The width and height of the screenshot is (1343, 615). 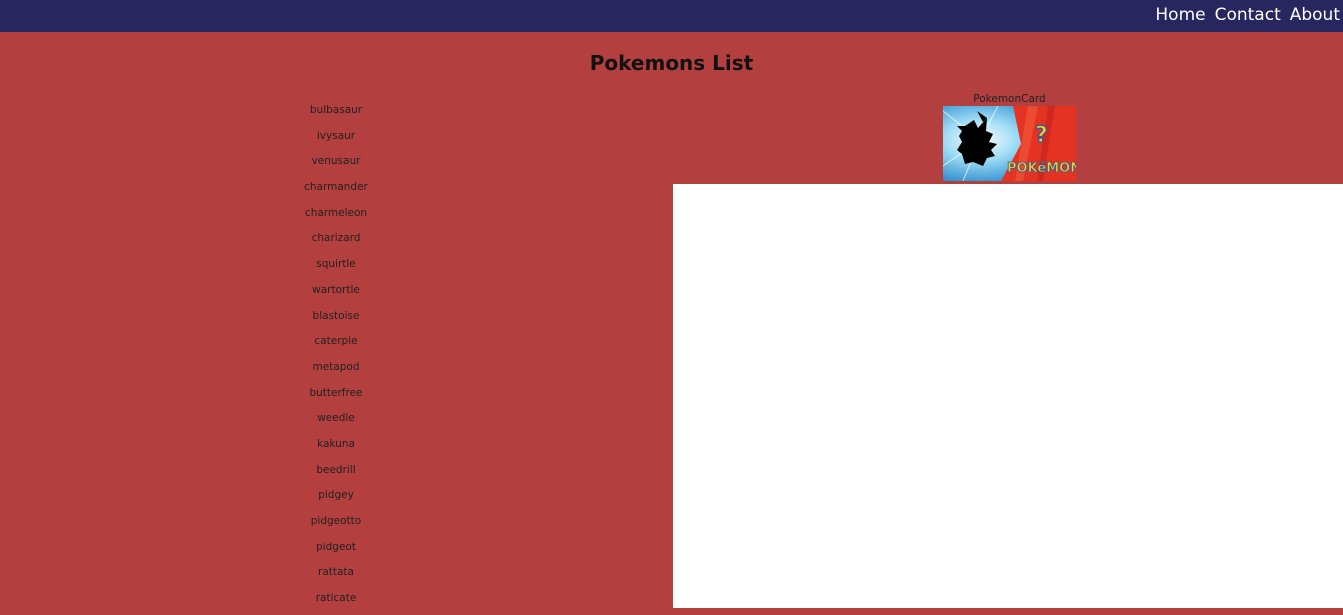 I want to click on pokemon-list-item: charmeleon, so click(x=336, y=217).